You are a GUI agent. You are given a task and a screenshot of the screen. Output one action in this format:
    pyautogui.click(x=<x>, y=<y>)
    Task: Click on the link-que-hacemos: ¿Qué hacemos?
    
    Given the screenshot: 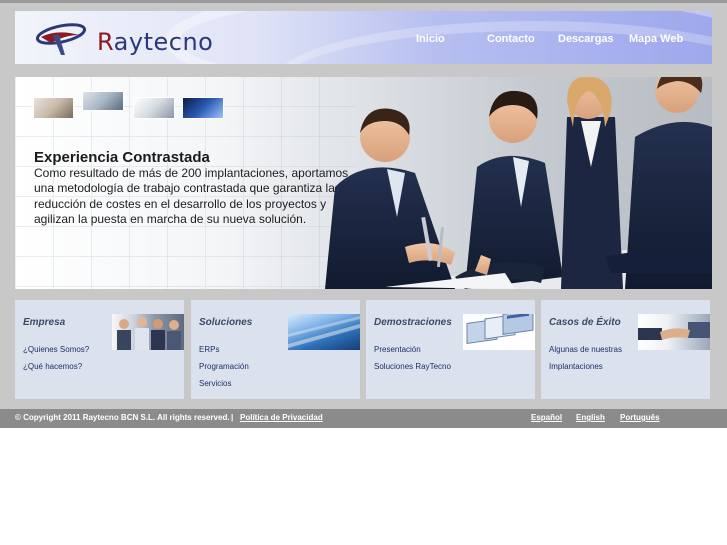 What is the action you would take?
    pyautogui.click(x=56, y=366)
    